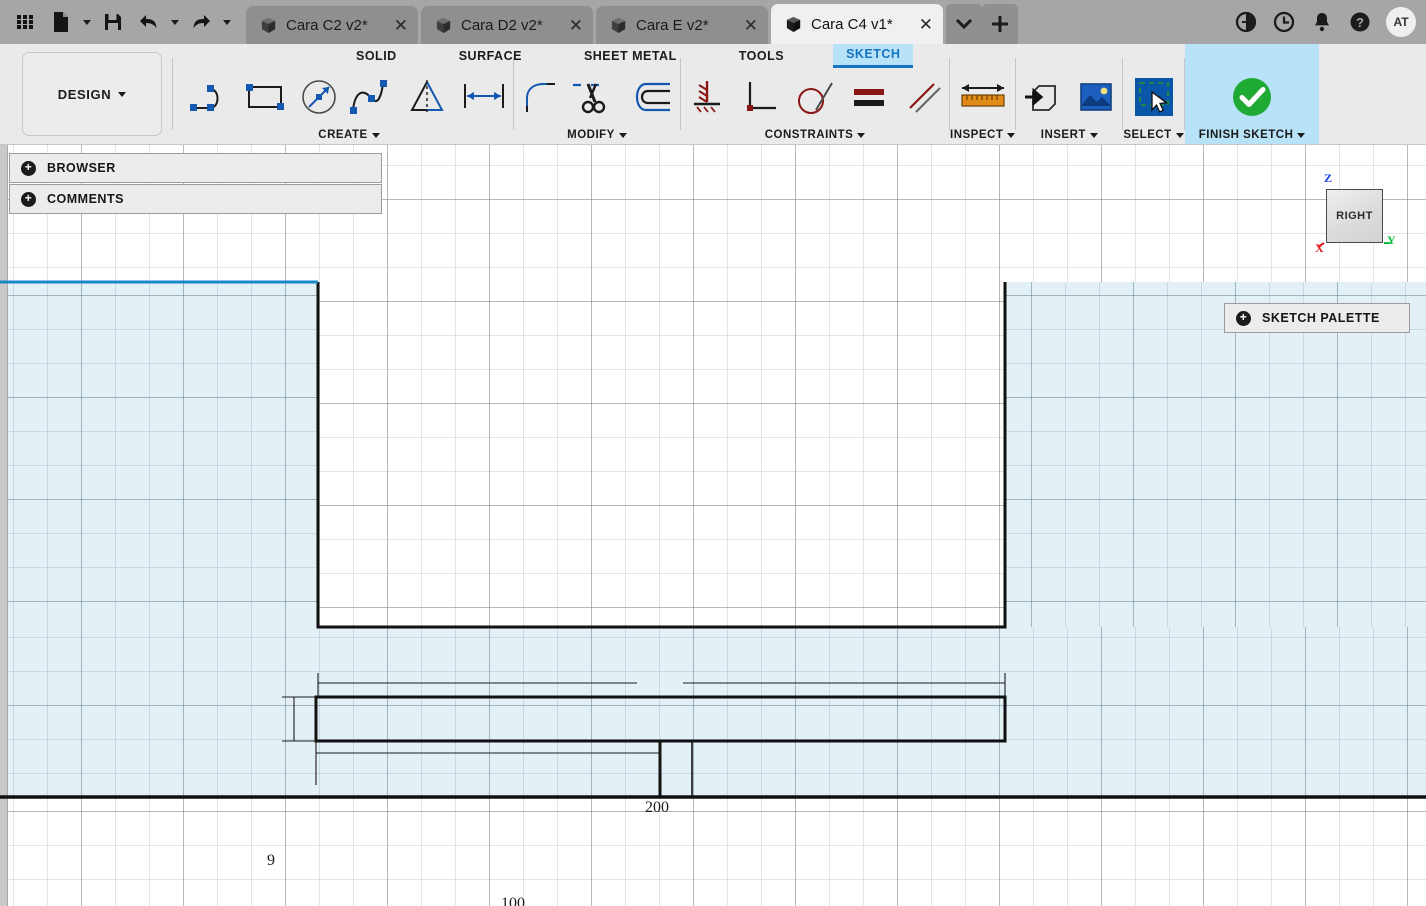 This screenshot has height=906, width=1426. Describe the element at coordinates (1321, 318) in the screenshot. I see `sketch-palette-label: SKETCH PALETTE` at that location.